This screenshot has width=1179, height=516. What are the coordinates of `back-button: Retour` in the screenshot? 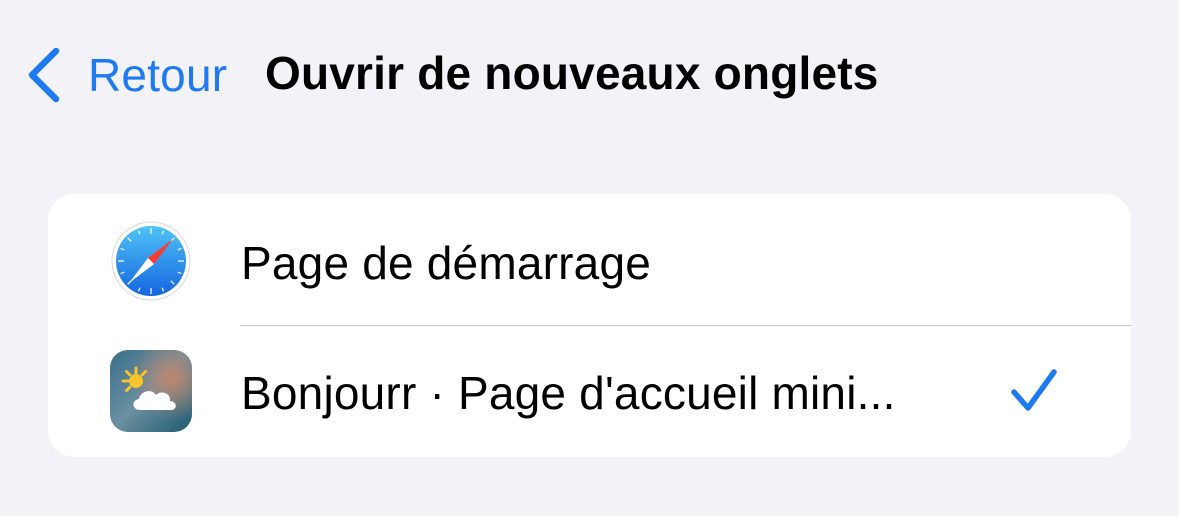 It's located at (124, 75).